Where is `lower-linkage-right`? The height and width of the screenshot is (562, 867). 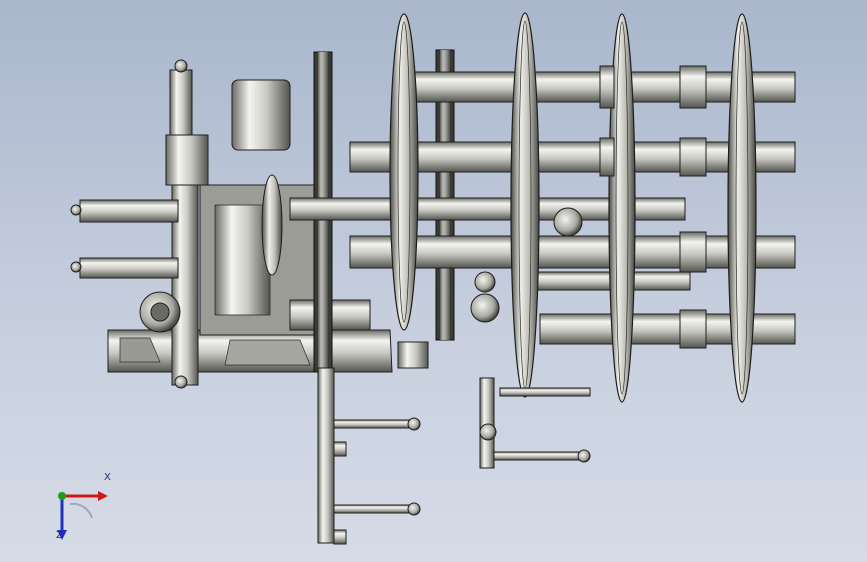
lower-linkage-right is located at coordinates (494, 405).